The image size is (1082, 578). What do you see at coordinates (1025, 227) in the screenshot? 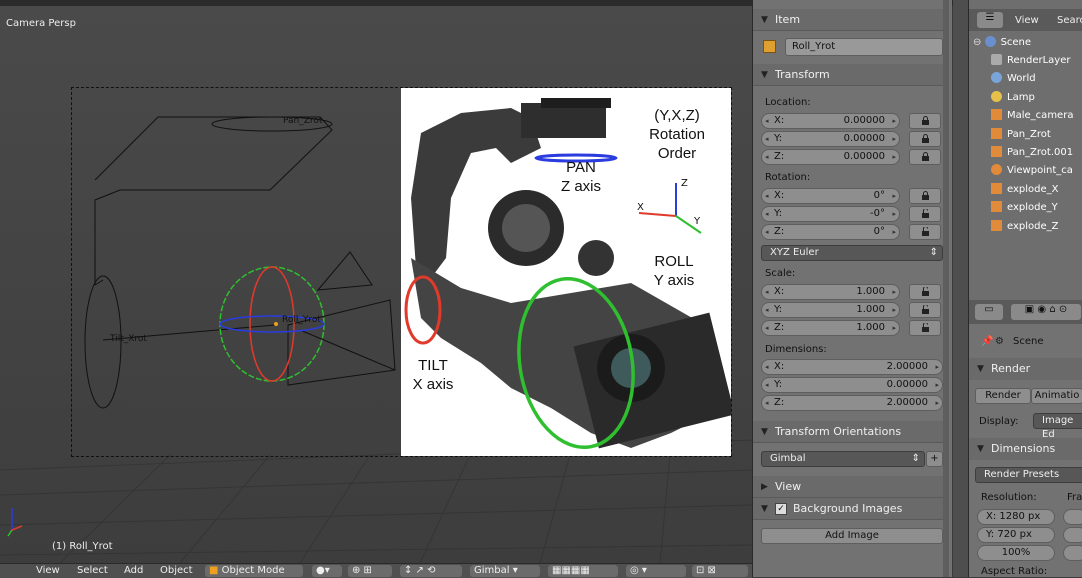
I see `outliner-item-explode-z: explode_Z` at bounding box center [1025, 227].